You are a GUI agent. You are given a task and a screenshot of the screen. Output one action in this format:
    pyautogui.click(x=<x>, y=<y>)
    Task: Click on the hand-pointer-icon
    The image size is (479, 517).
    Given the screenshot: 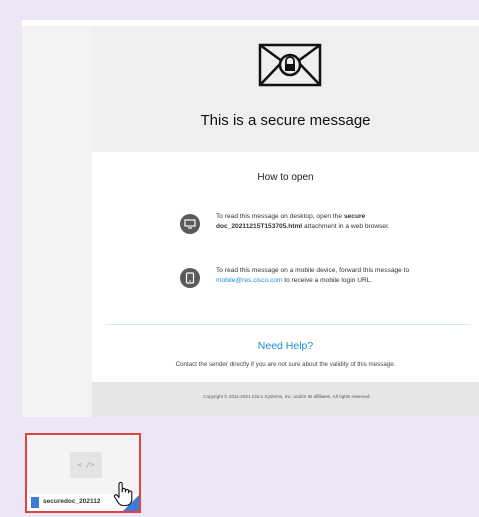 What is the action you would take?
    pyautogui.click(x=123, y=494)
    